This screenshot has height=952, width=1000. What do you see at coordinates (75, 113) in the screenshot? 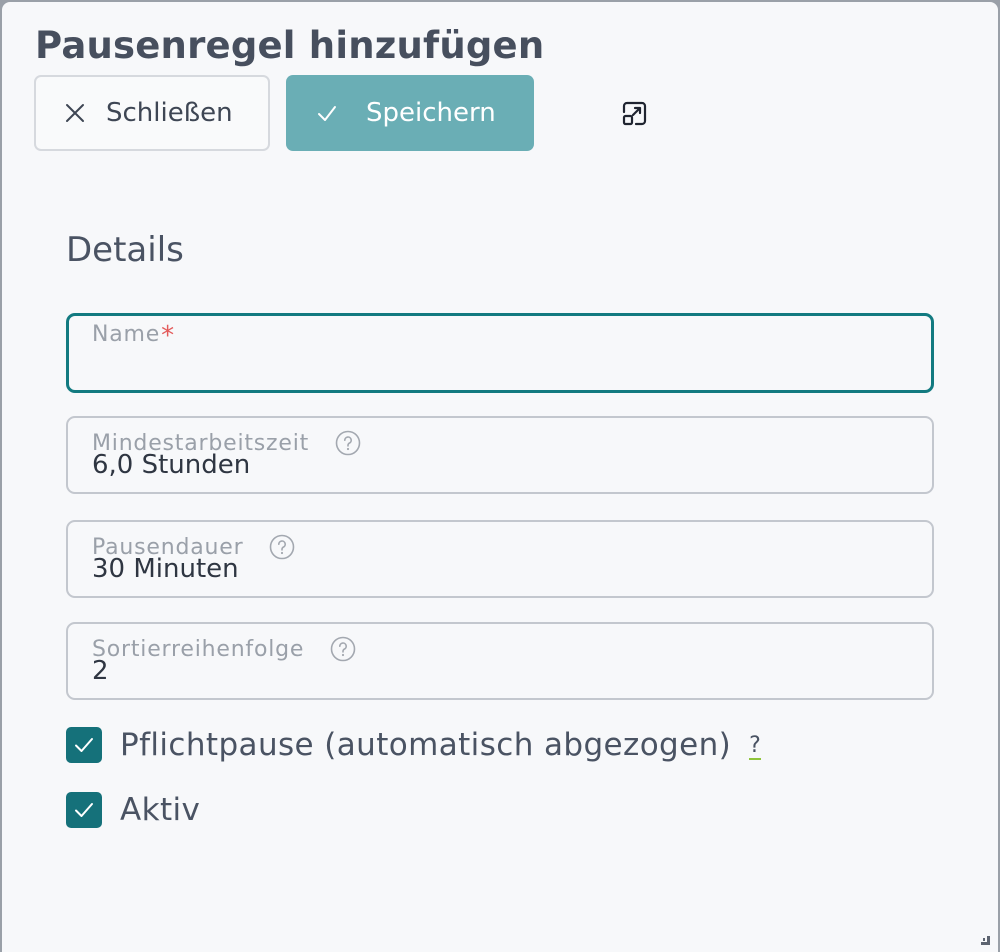
I see `close-icon` at bounding box center [75, 113].